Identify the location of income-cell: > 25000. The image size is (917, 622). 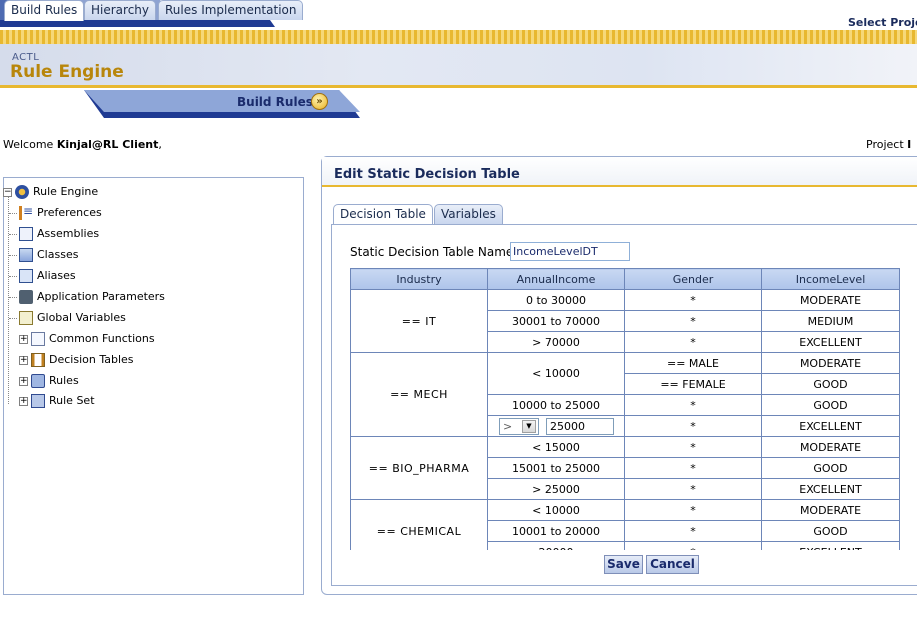
(556, 489).